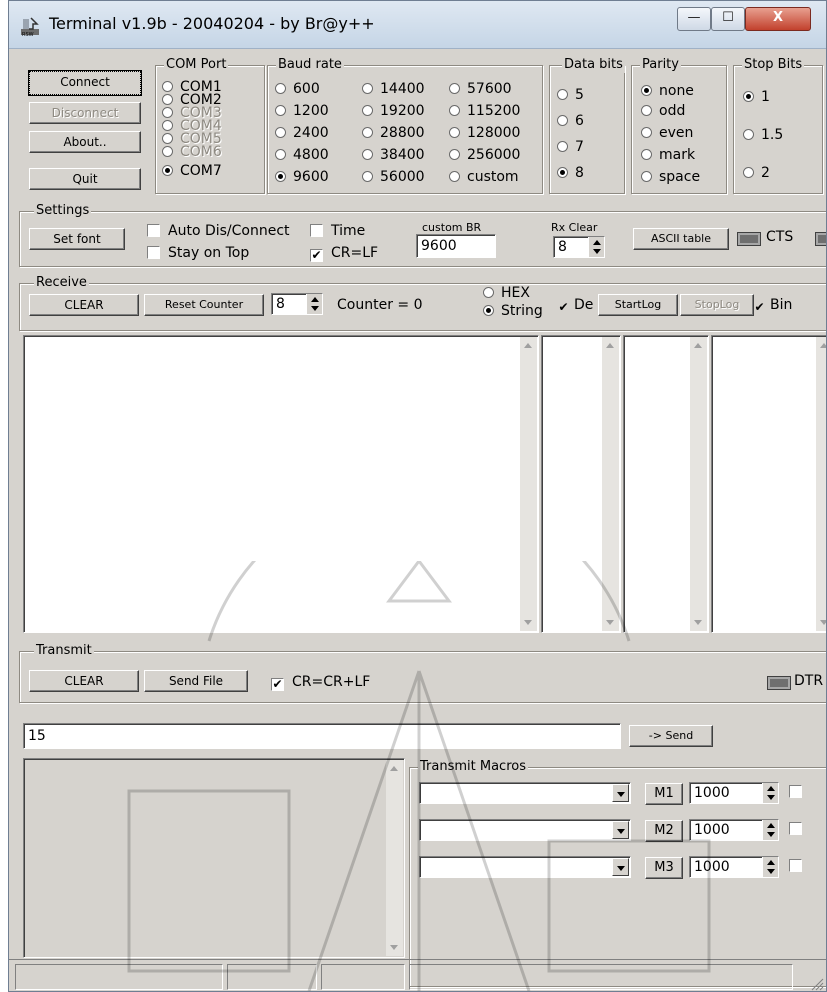 This screenshot has width=827, height=992. What do you see at coordinates (192, 171) in the screenshot?
I see `radio-com7: COM7` at bounding box center [192, 171].